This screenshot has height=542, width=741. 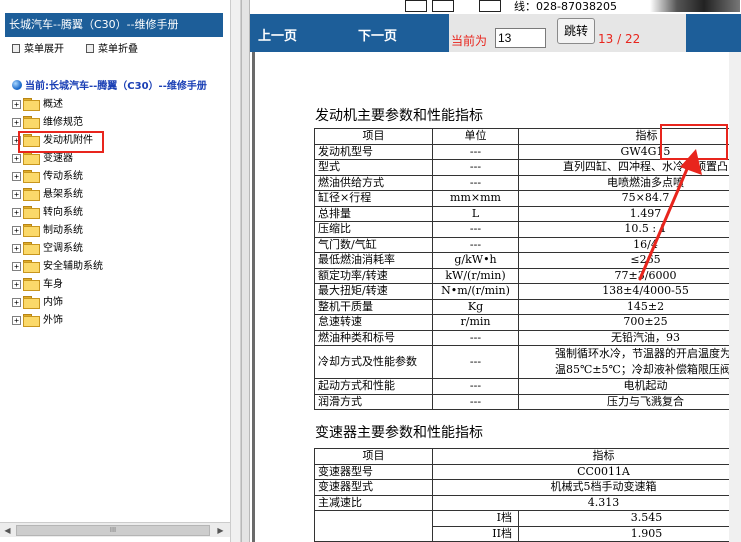 What do you see at coordinates (670, 215) in the screenshot?
I see `annotation-arrow` at bounding box center [670, 215].